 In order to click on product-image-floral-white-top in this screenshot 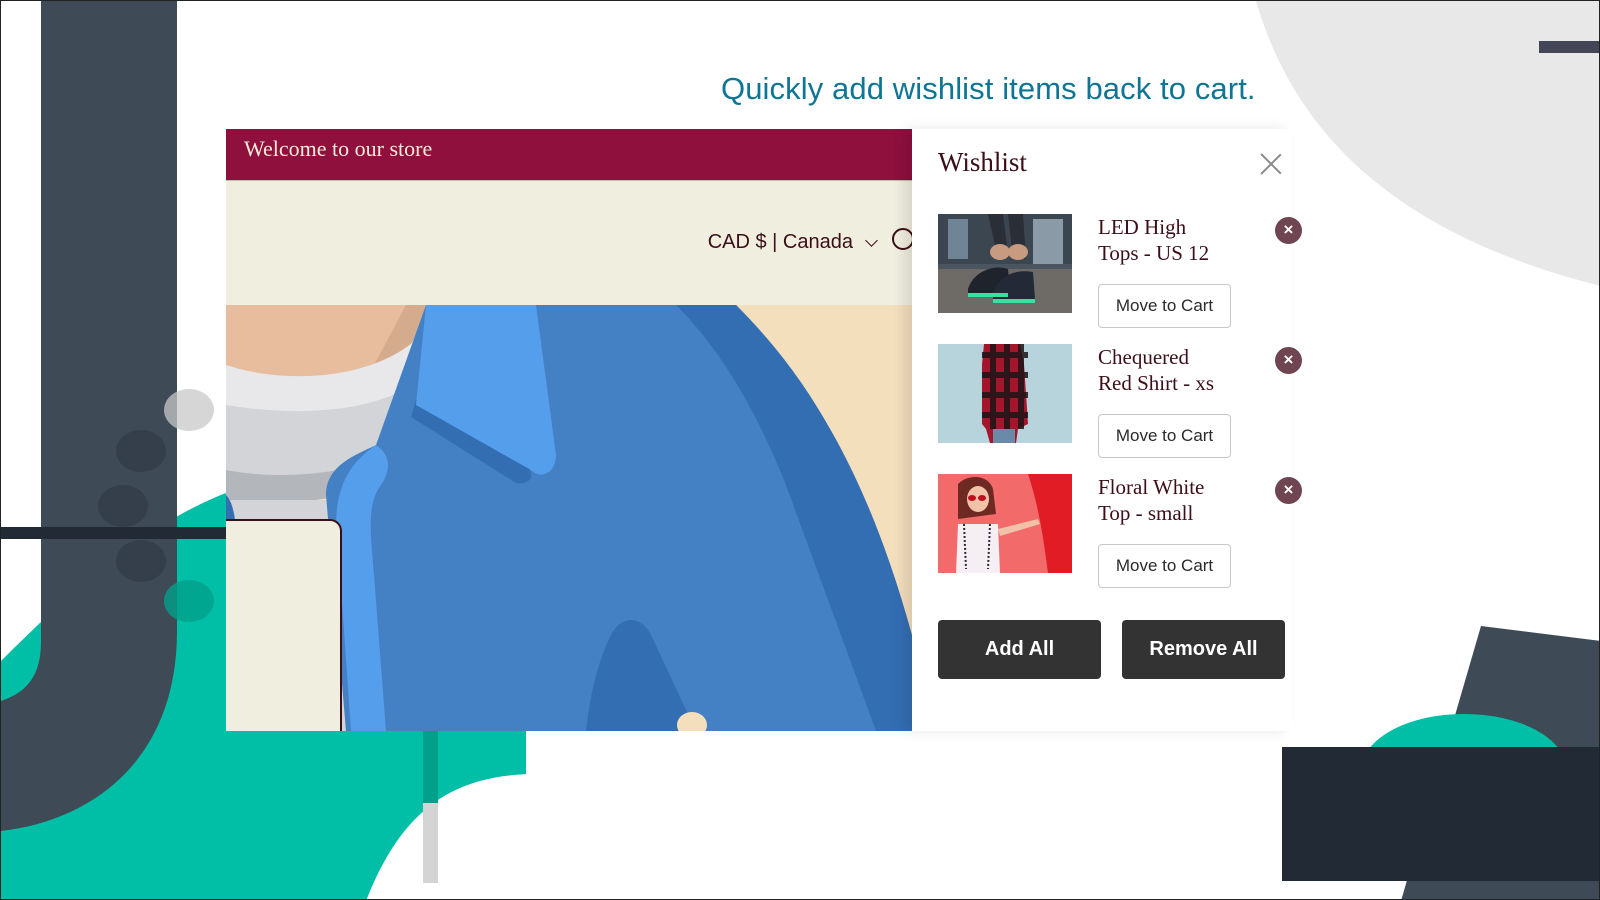, I will do `click(1005, 523)`.